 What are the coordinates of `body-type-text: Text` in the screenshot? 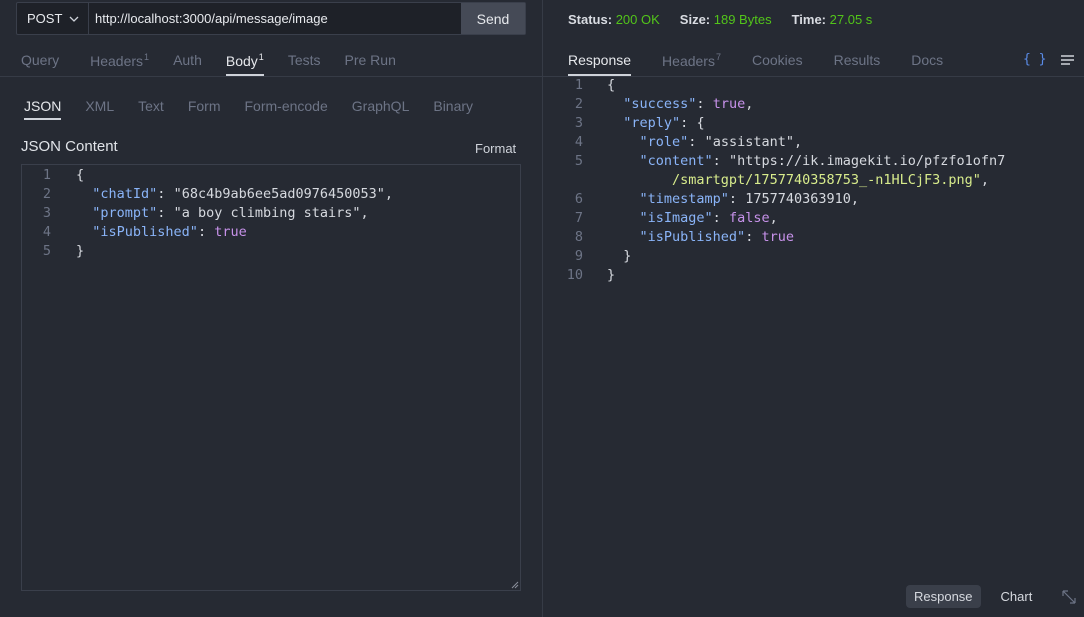 It's located at (151, 109).